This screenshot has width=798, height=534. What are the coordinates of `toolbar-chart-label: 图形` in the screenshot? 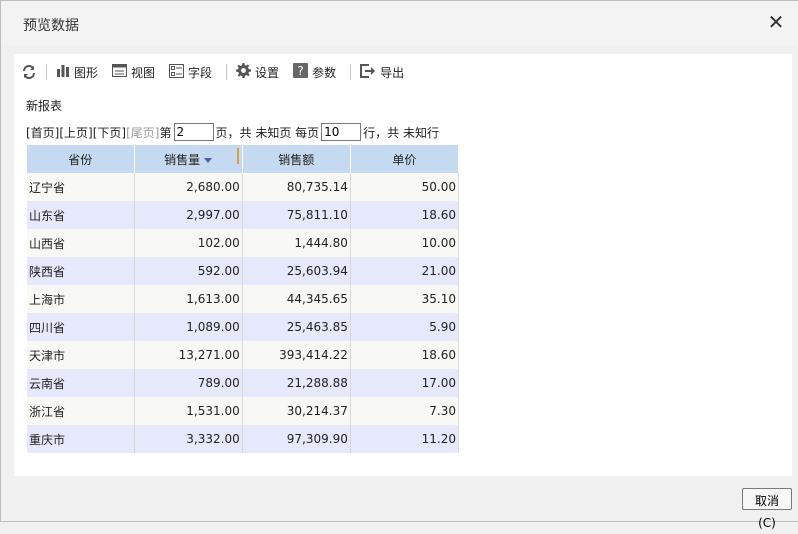 It's located at (86, 72).